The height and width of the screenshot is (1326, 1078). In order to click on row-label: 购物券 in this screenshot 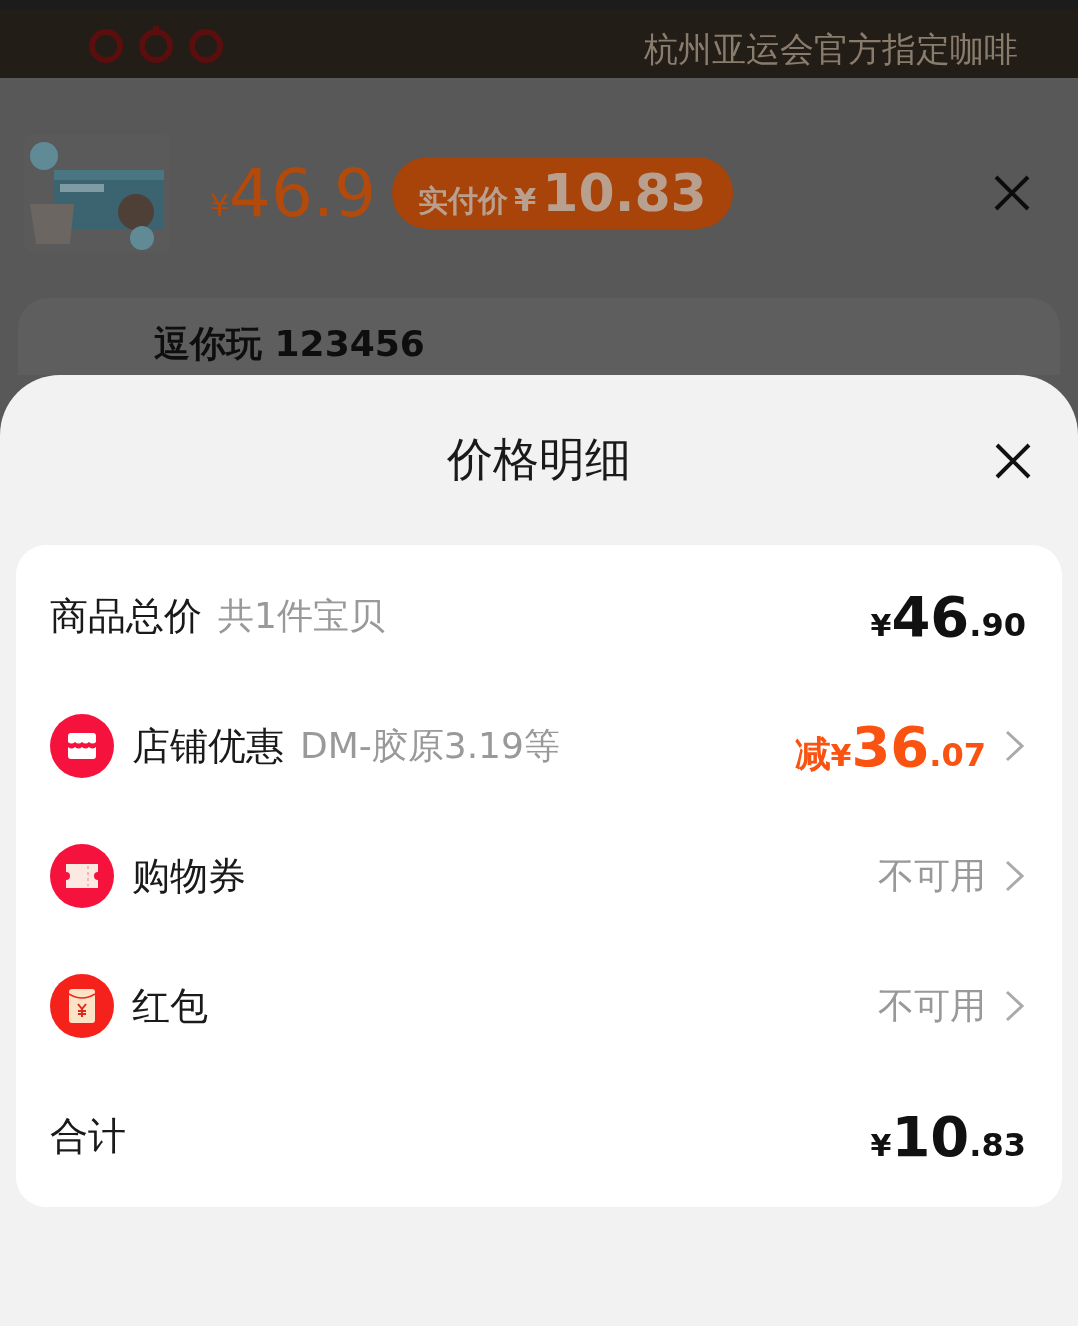, I will do `click(189, 876)`.